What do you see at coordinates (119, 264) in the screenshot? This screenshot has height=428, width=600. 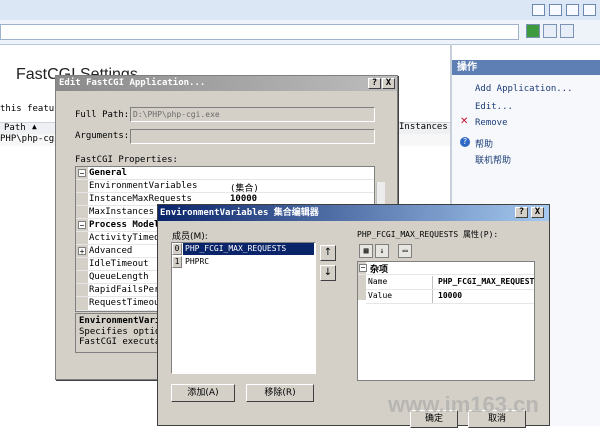 I see `property-name: IdleTimeout` at bounding box center [119, 264].